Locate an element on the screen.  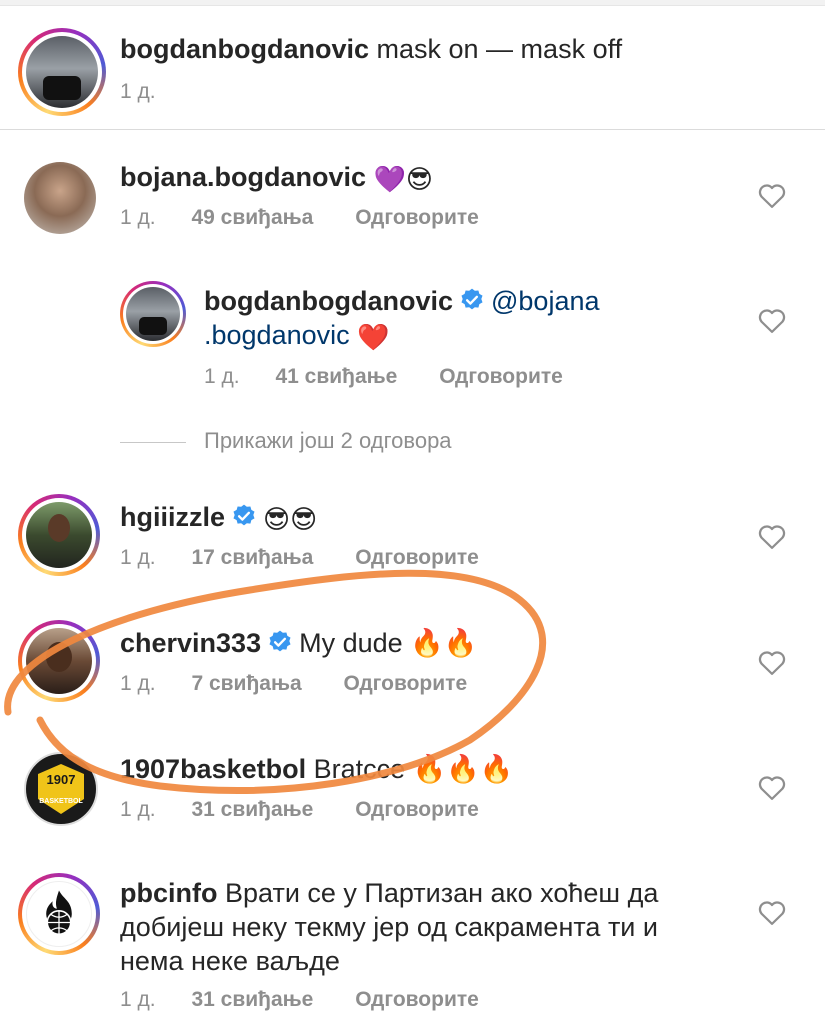
caption-meta: 1 д. is located at coordinates (138, 92).